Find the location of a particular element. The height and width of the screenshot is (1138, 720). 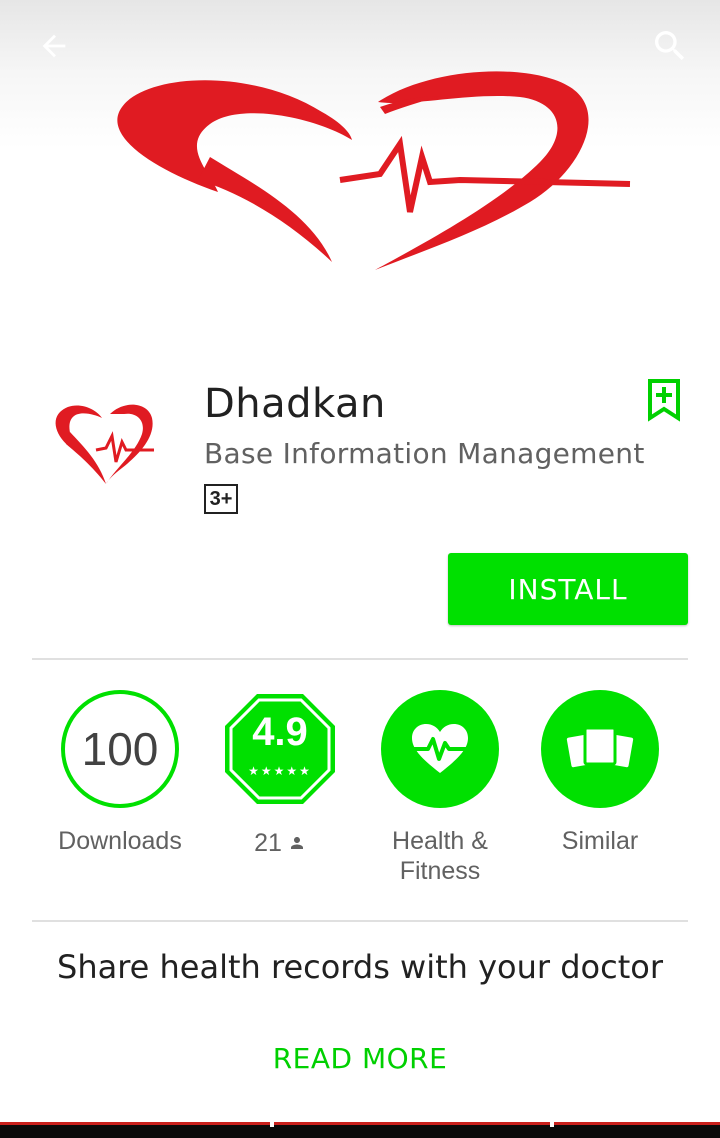

rating-stat: 4.9 ★★★★★ 21 is located at coordinates (280, 774).